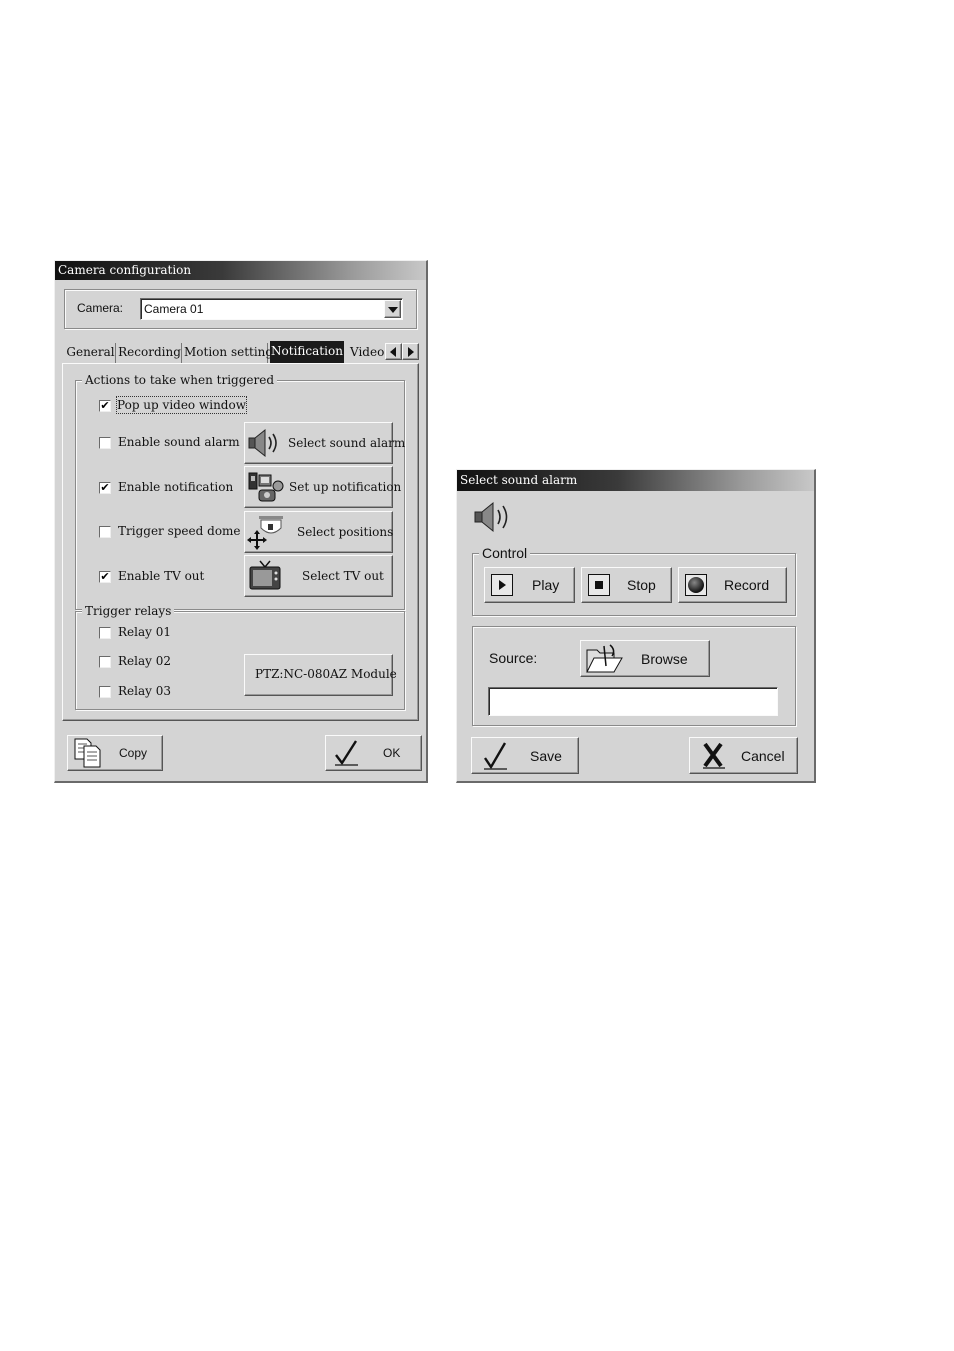 The width and height of the screenshot is (954, 1351). What do you see at coordinates (529, 585) in the screenshot?
I see `play-button: Play` at bounding box center [529, 585].